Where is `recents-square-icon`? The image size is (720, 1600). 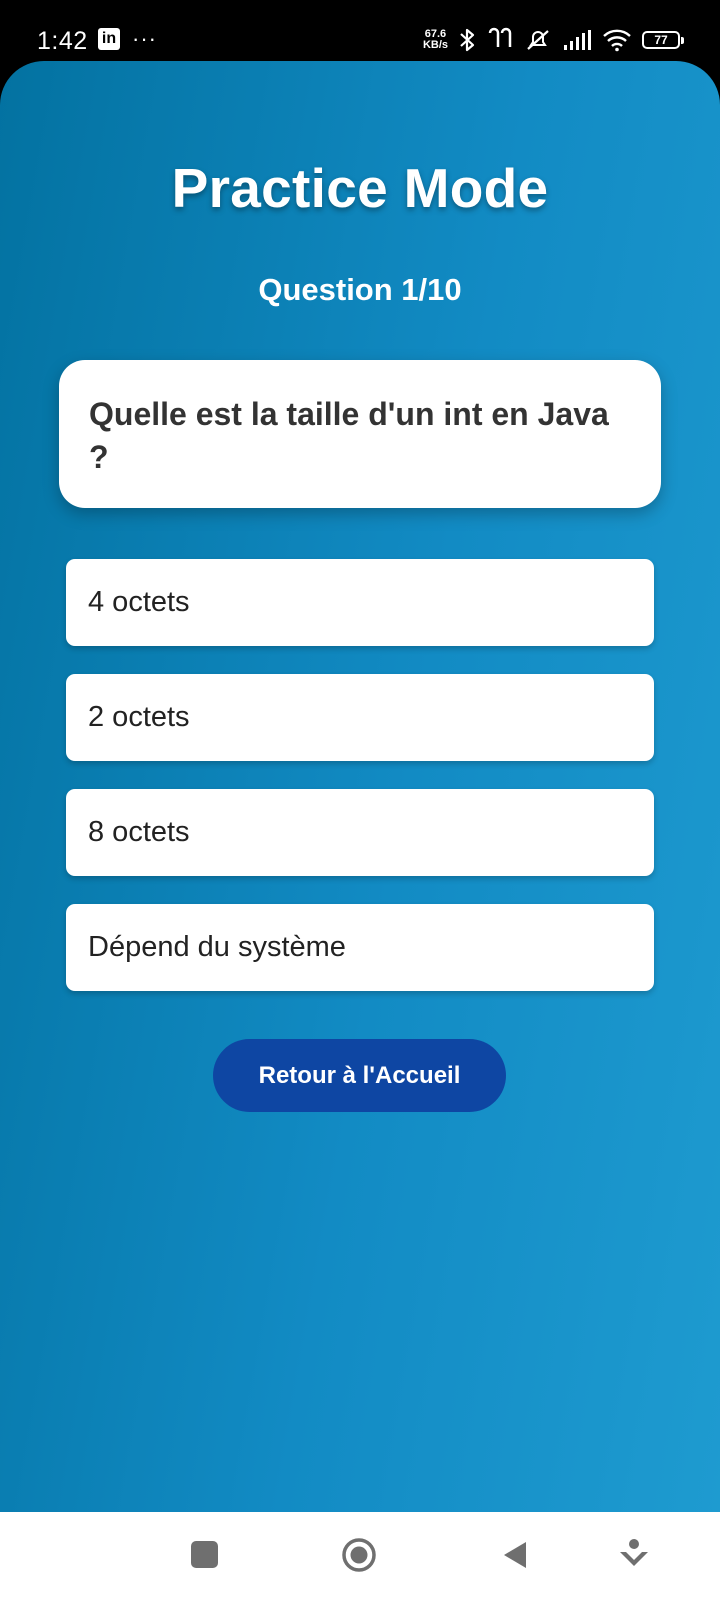
recents-square-icon is located at coordinates (204, 1554).